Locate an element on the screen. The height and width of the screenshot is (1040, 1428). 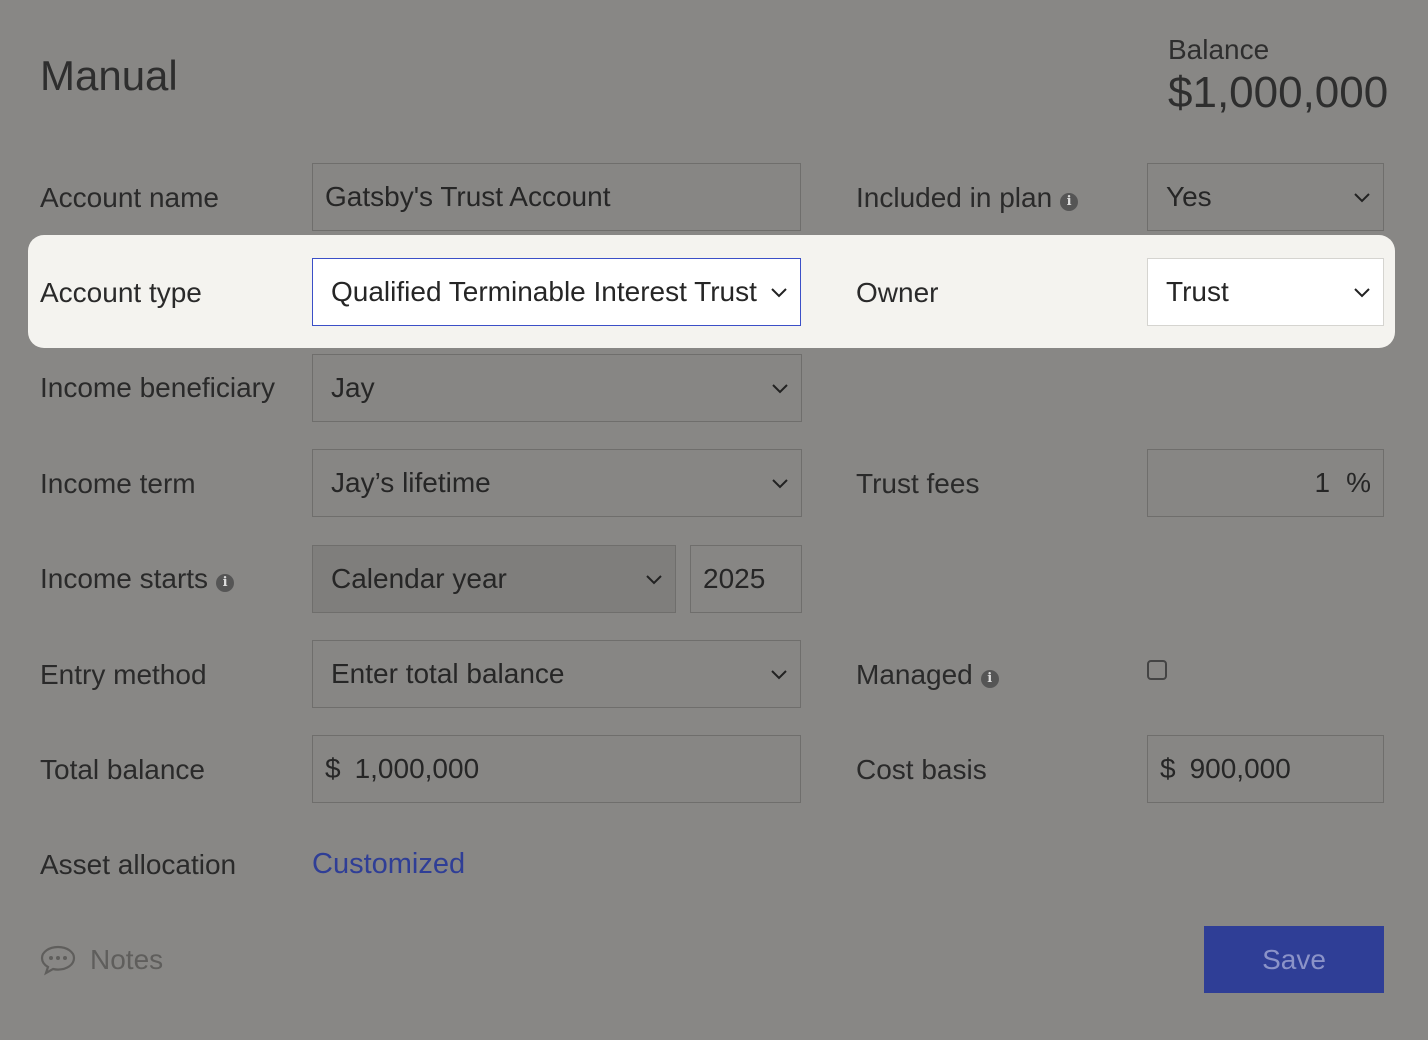
percent-unit: % is located at coordinates (1358, 482).